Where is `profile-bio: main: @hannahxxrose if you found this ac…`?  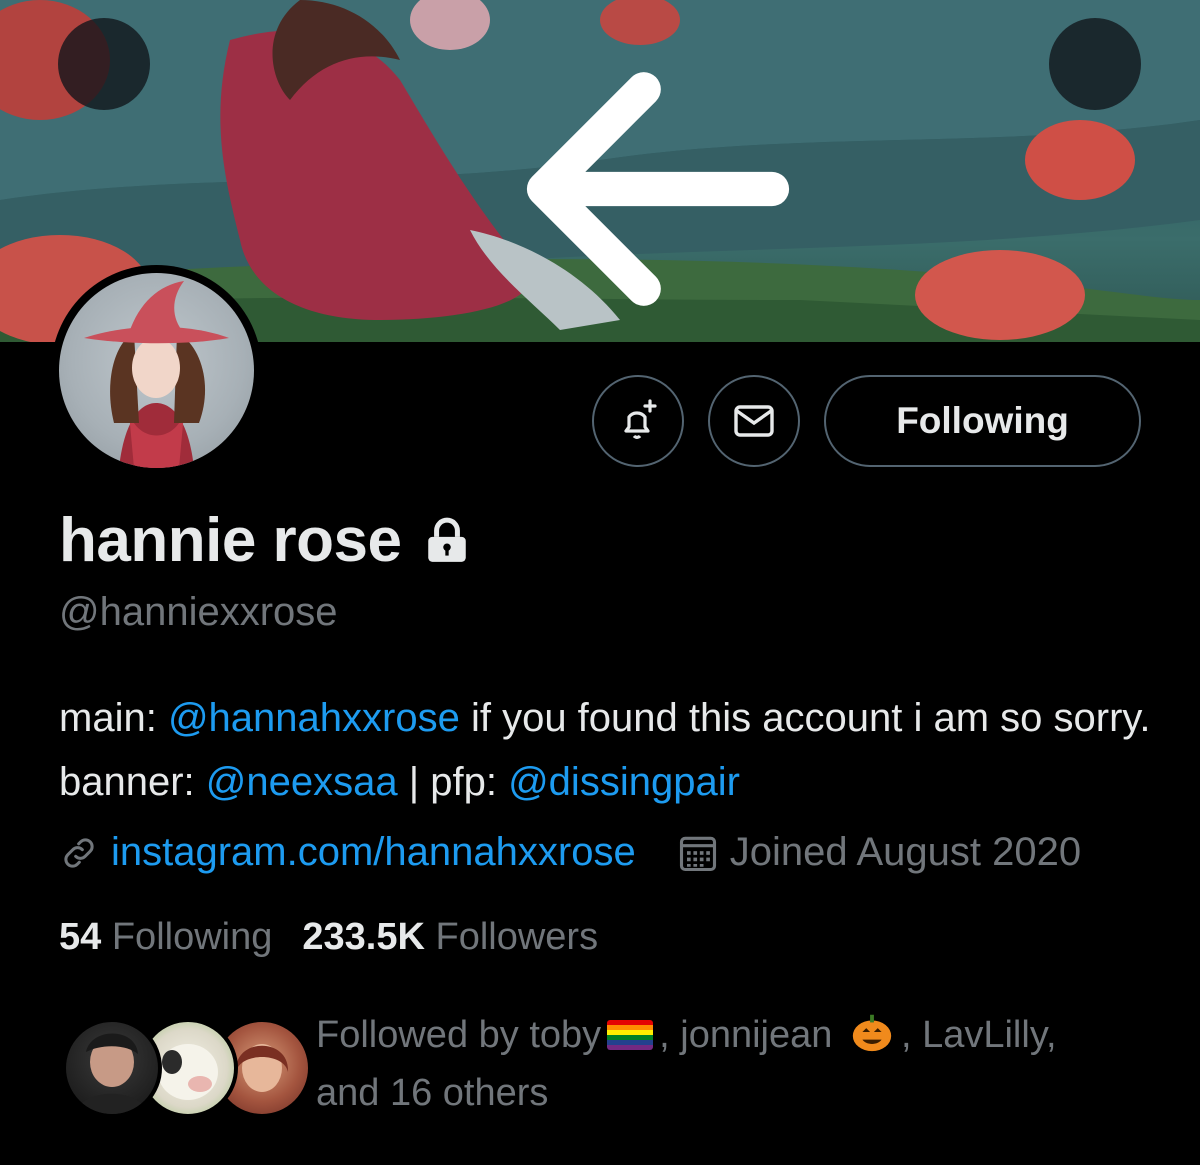 profile-bio: main: @hannahxxrose if you found this ac… is located at coordinates (614, 750).